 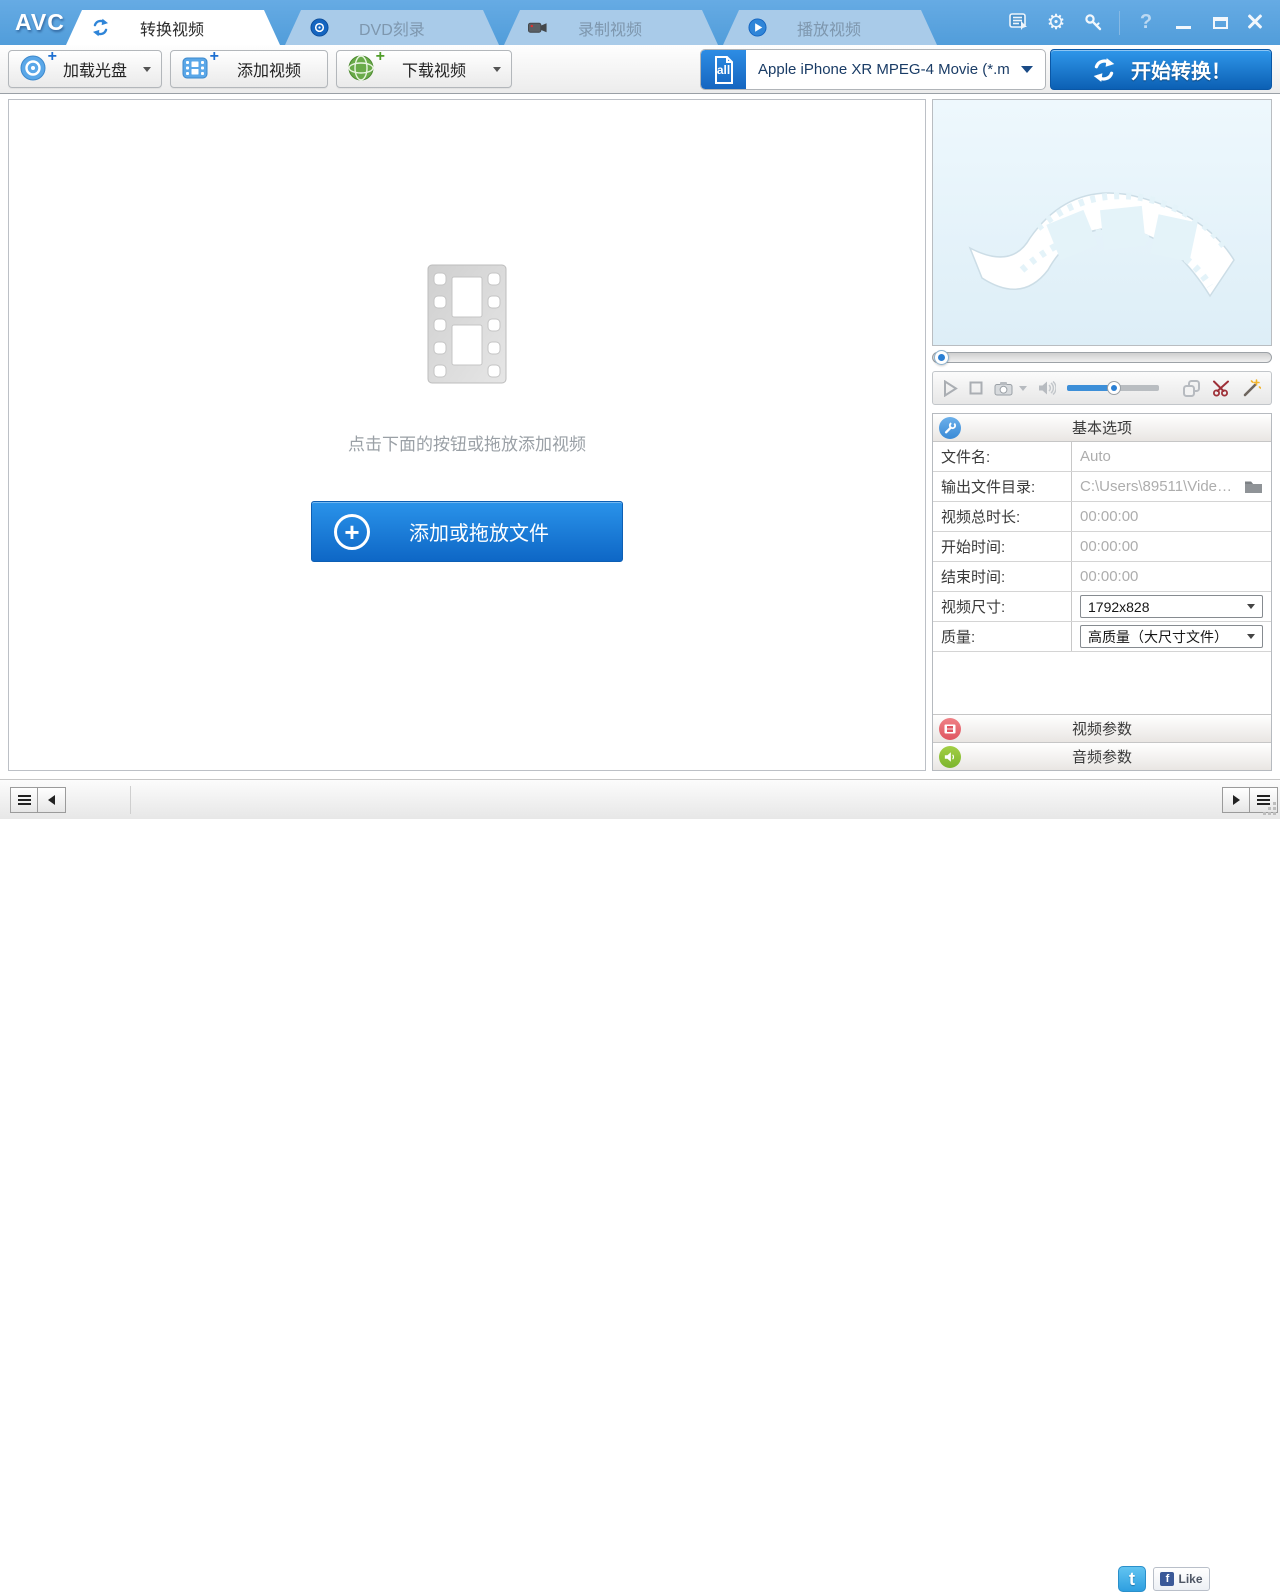 I want to click on option-label: 质量:, so click(x=958, y=637).